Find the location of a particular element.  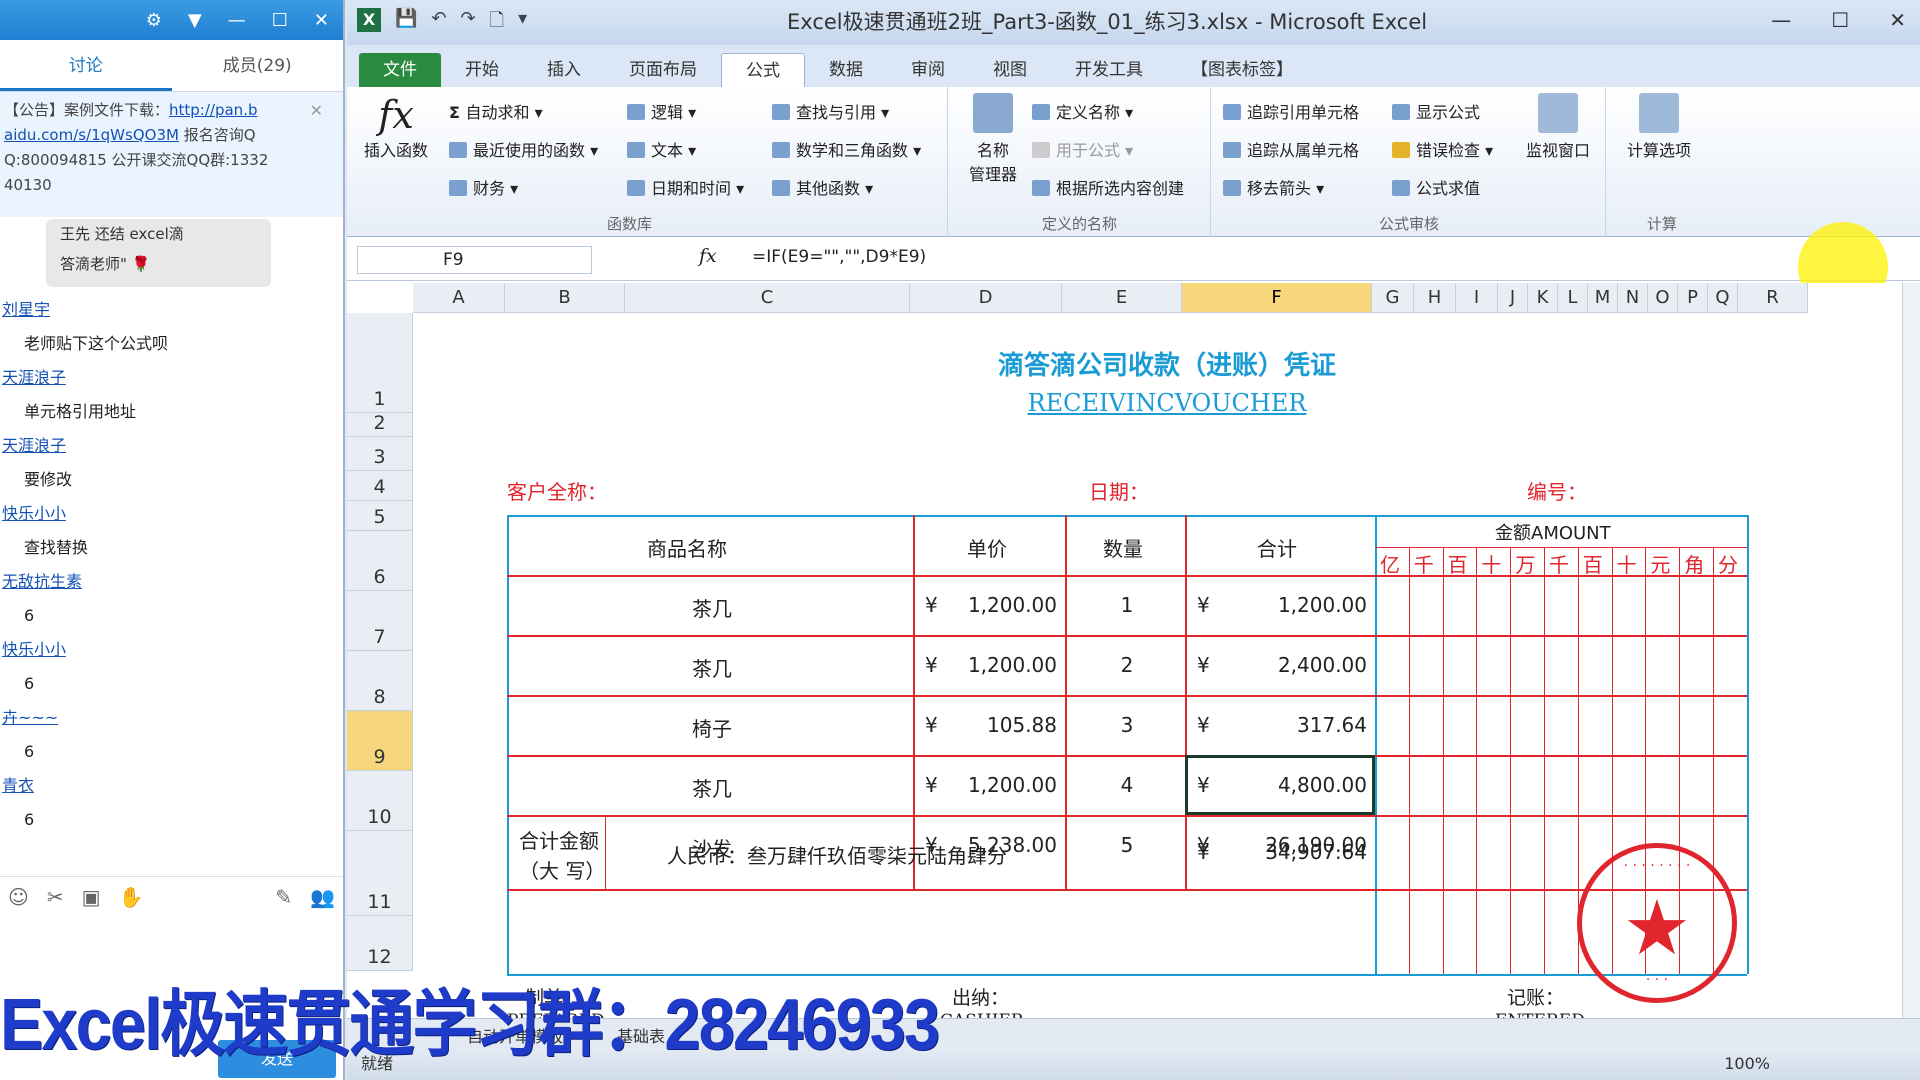

message-author: 无敌抗生素 is located at coordinates (171, 582).